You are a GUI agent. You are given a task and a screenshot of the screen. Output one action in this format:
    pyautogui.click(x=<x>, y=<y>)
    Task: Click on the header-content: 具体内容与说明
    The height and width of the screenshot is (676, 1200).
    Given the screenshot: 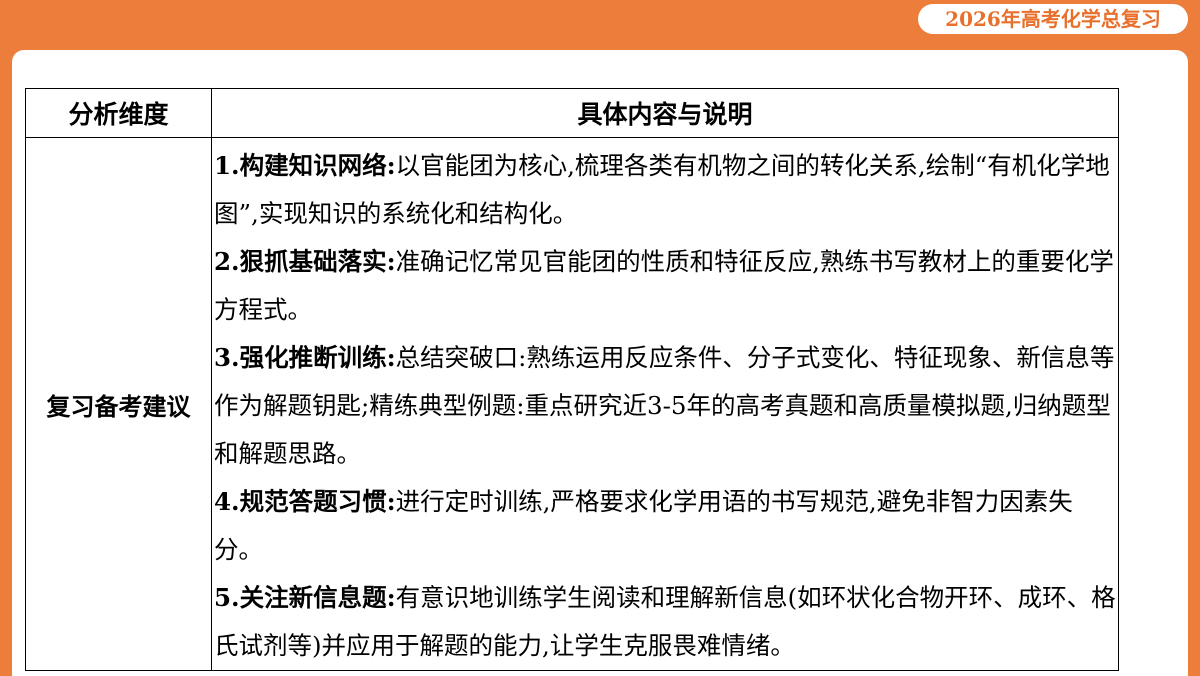 What is the action you would take?
    pyautogui.click(x=665, y=113)
    